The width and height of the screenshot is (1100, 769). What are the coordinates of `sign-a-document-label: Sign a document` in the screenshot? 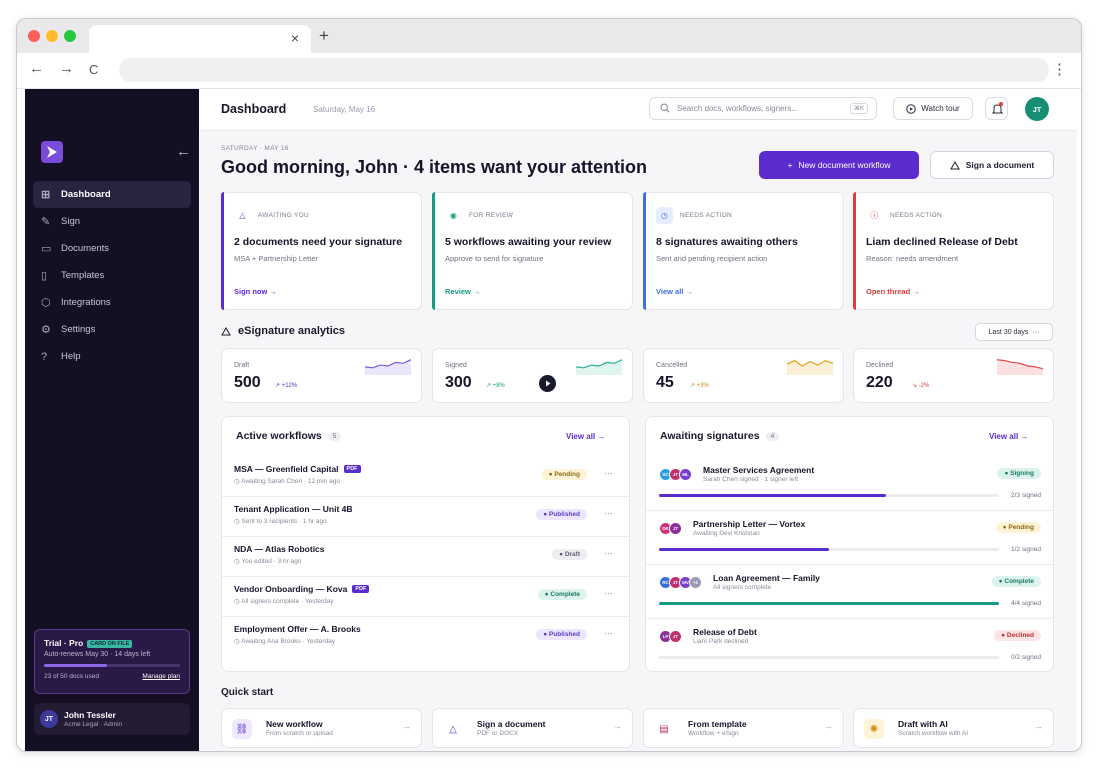 It's located at (1000, 165).